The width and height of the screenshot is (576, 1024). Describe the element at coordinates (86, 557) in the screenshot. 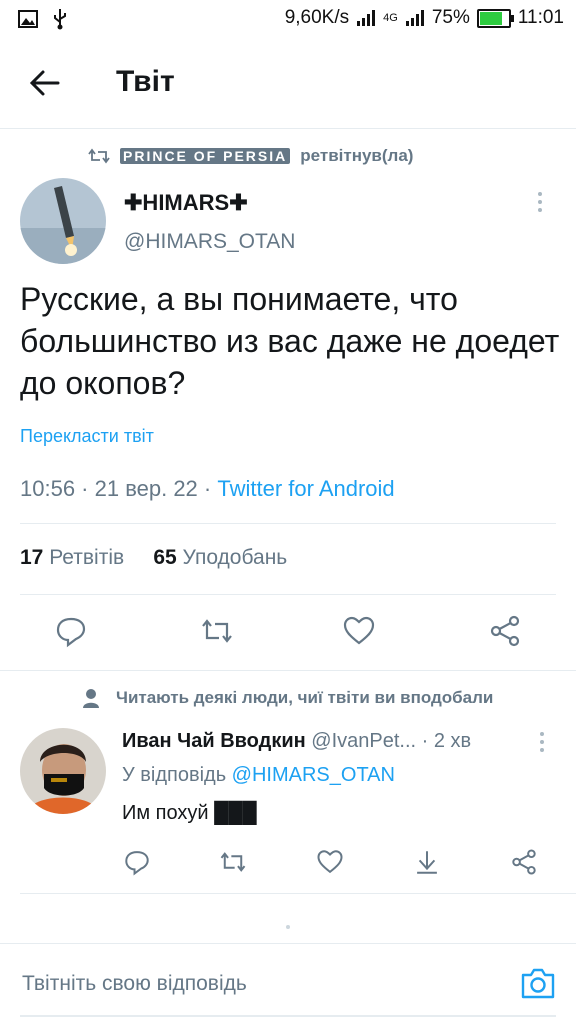

I see `retweets-label: Ретвітів` at that location.